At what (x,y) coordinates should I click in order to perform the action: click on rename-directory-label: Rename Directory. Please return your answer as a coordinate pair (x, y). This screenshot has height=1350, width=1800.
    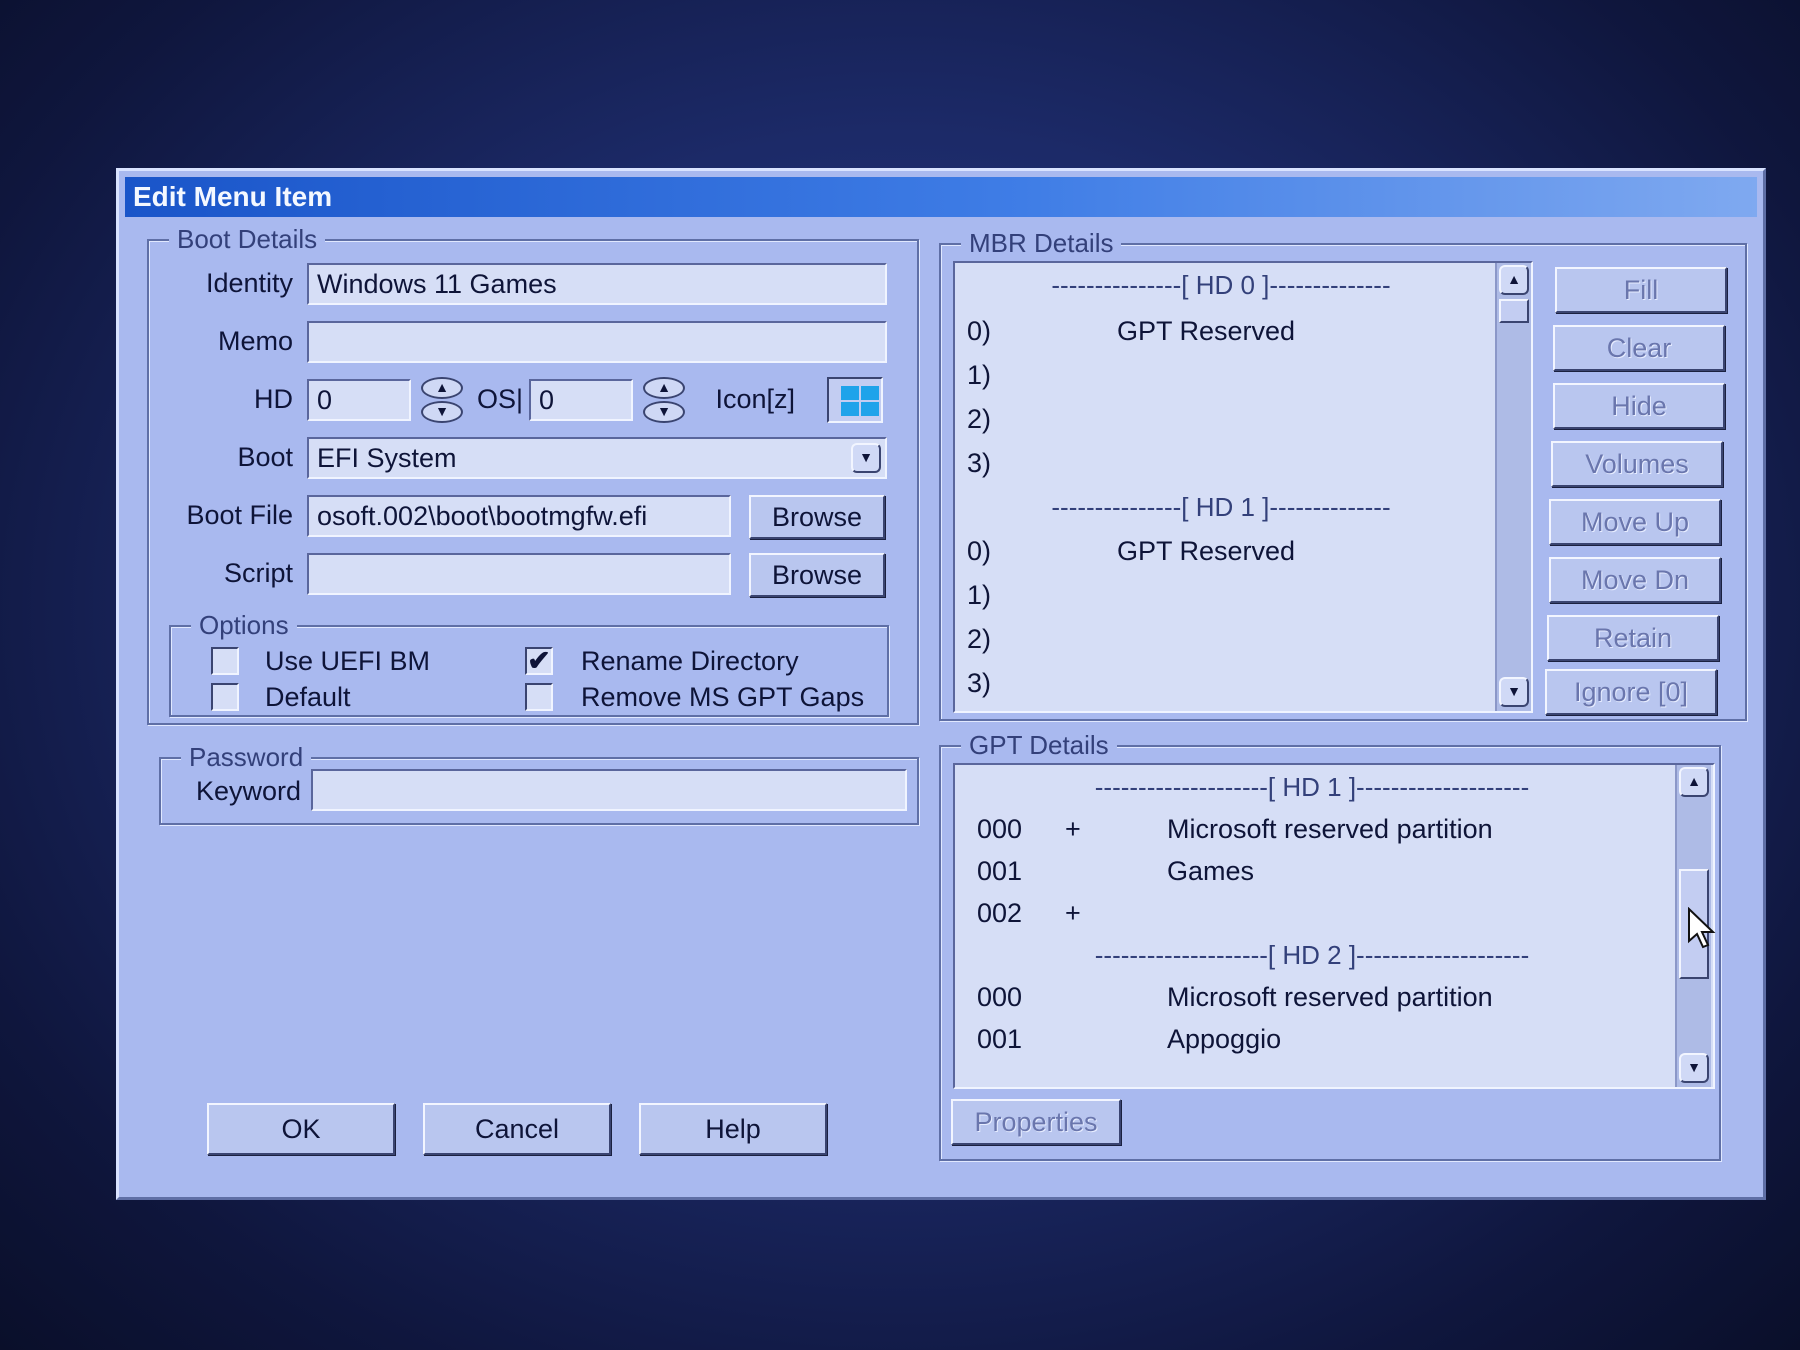
    Looking at the image, I should click on (690, 661).